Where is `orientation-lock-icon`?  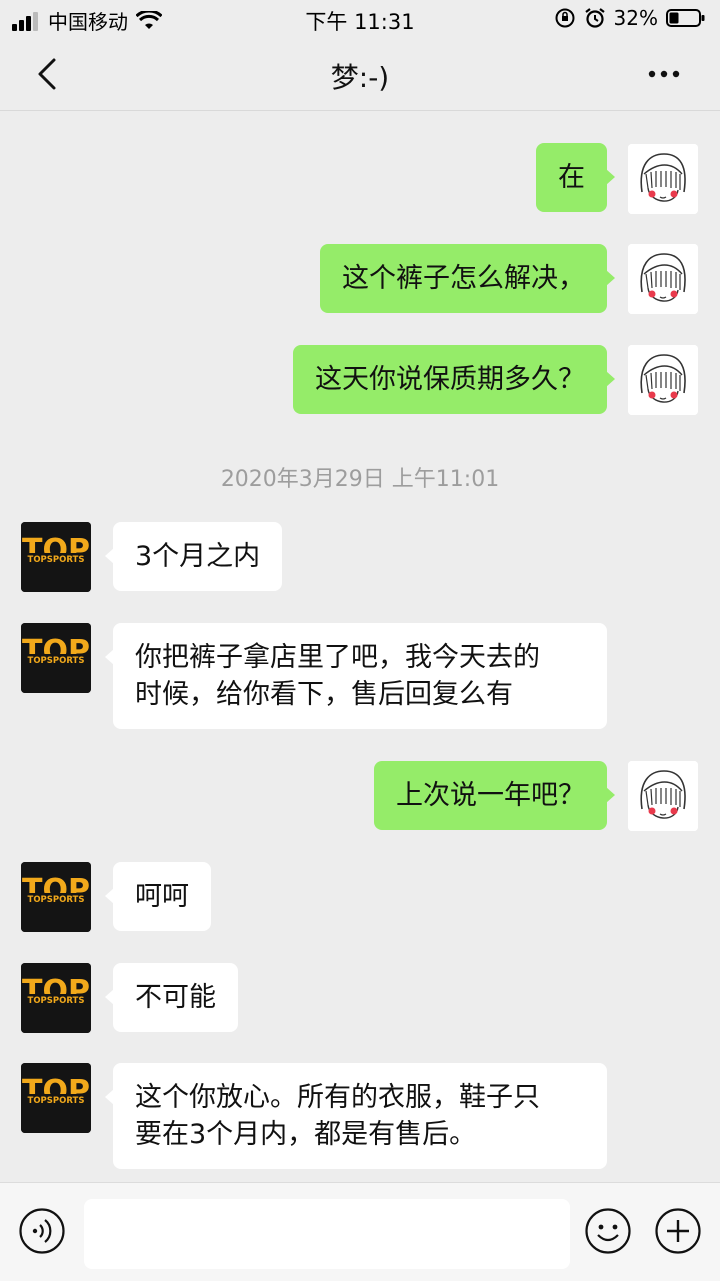 orientation-lock-icon is located at coordinates (565, 18).